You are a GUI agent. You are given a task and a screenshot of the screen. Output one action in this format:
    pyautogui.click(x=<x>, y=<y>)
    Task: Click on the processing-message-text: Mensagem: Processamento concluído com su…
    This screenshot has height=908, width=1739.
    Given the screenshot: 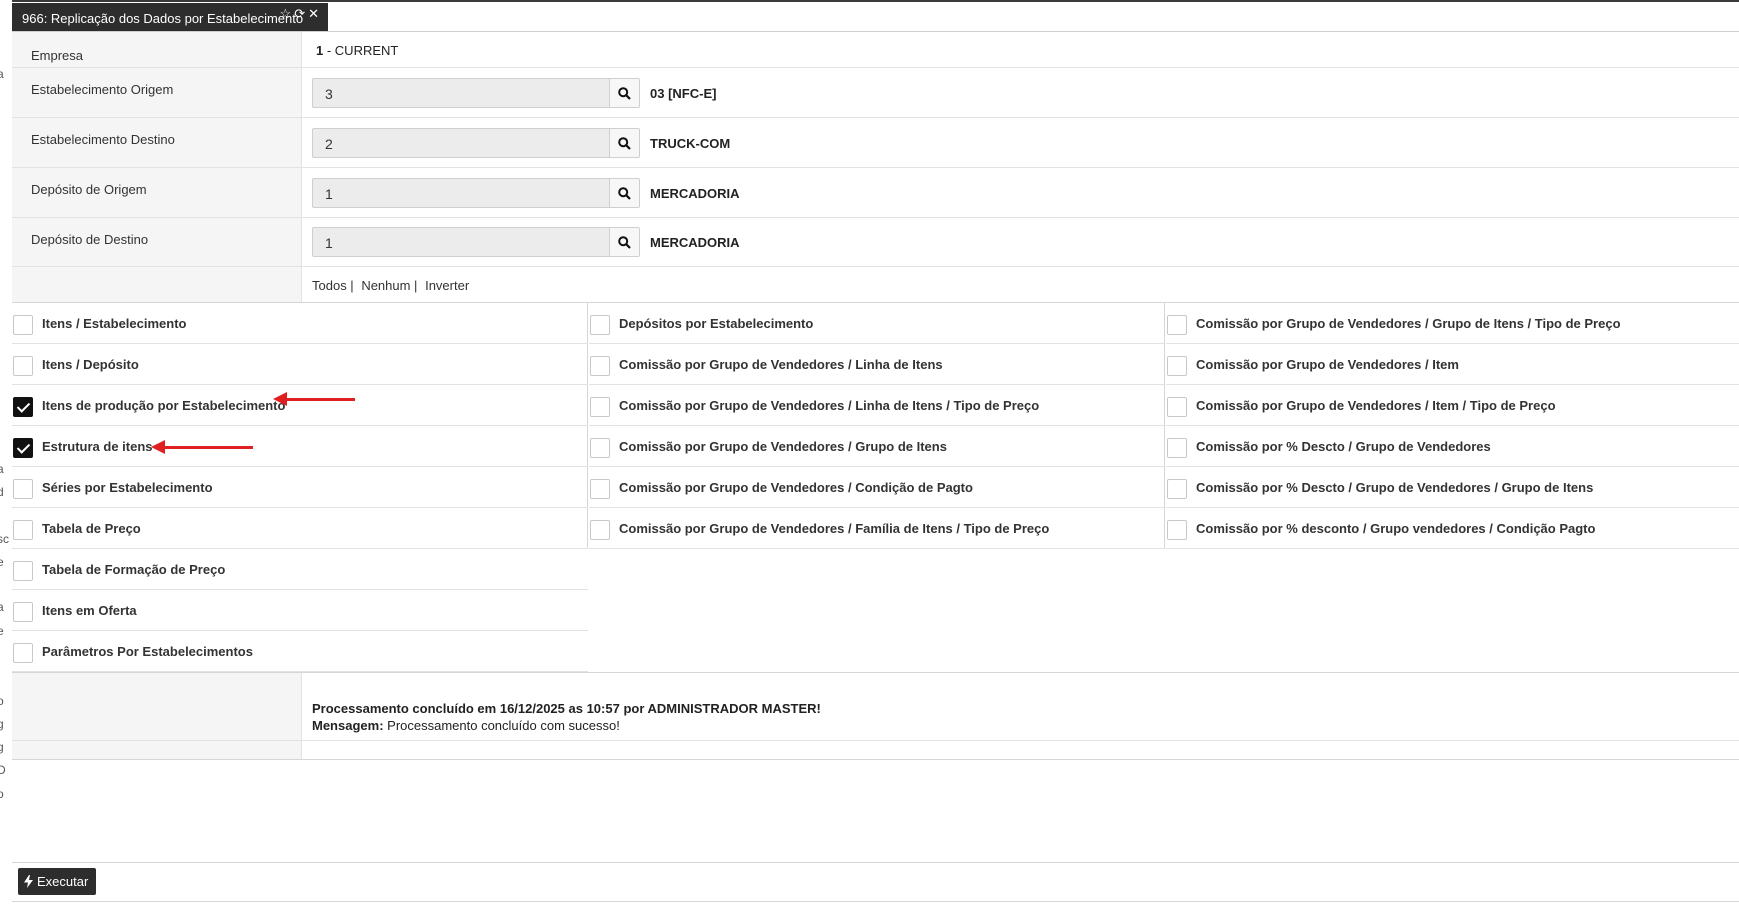 What is the action you would take?
    pyautogui.click(x=466, y=725)
    